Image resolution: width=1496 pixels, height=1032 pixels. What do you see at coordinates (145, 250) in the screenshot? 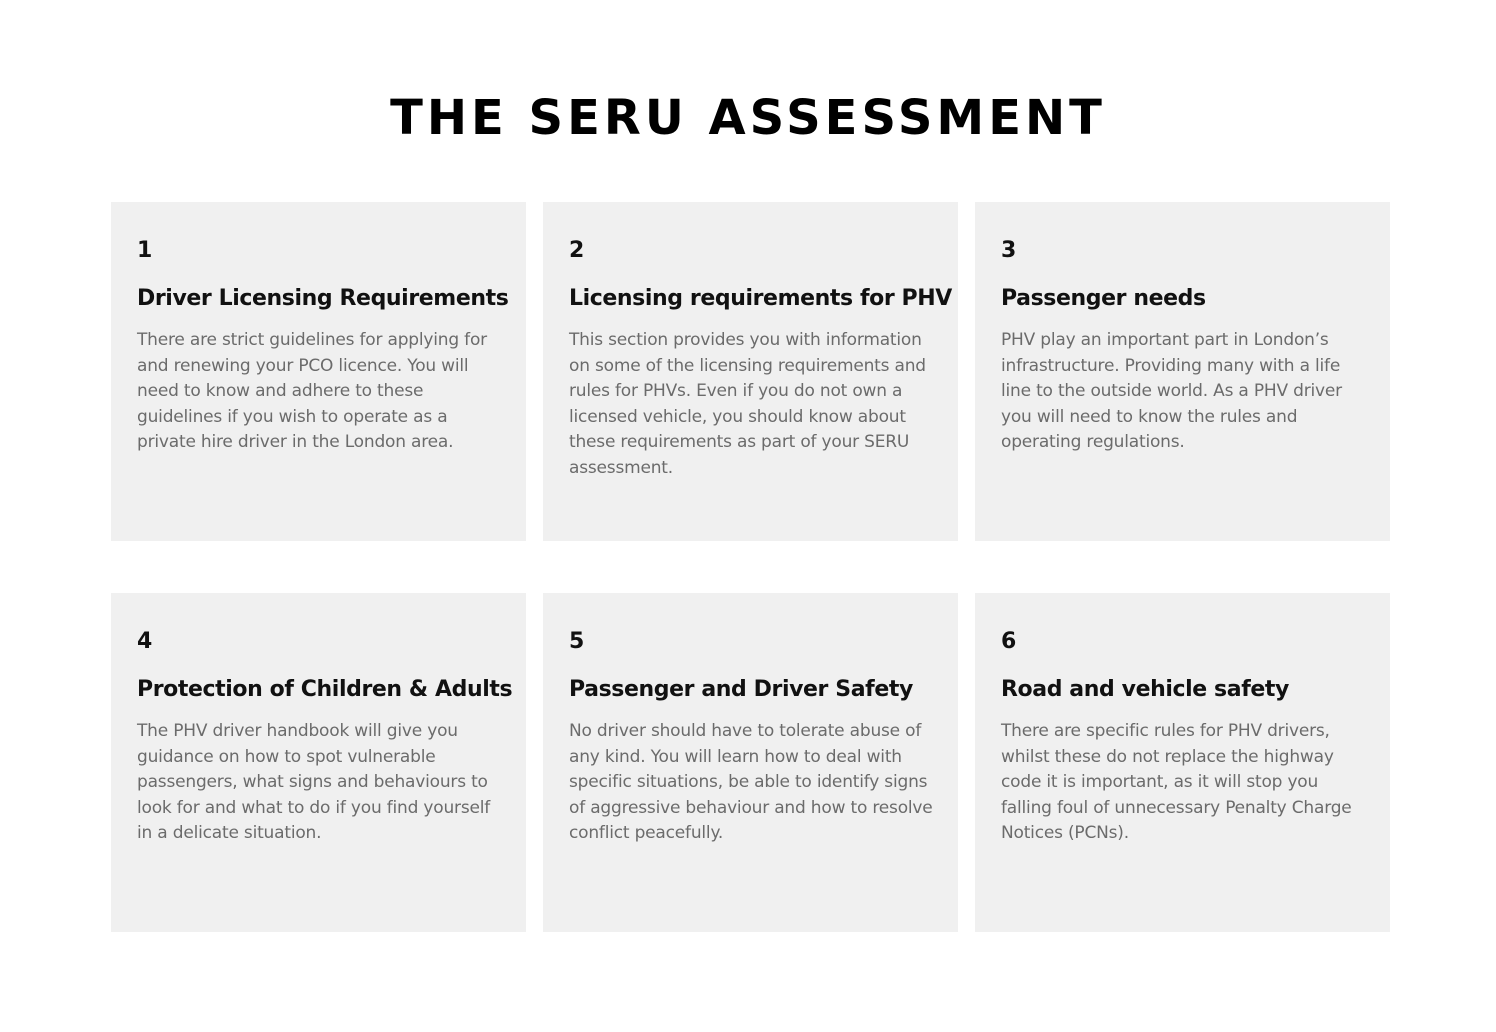
I see `card-number: 1` at bounding box center [145, 250].